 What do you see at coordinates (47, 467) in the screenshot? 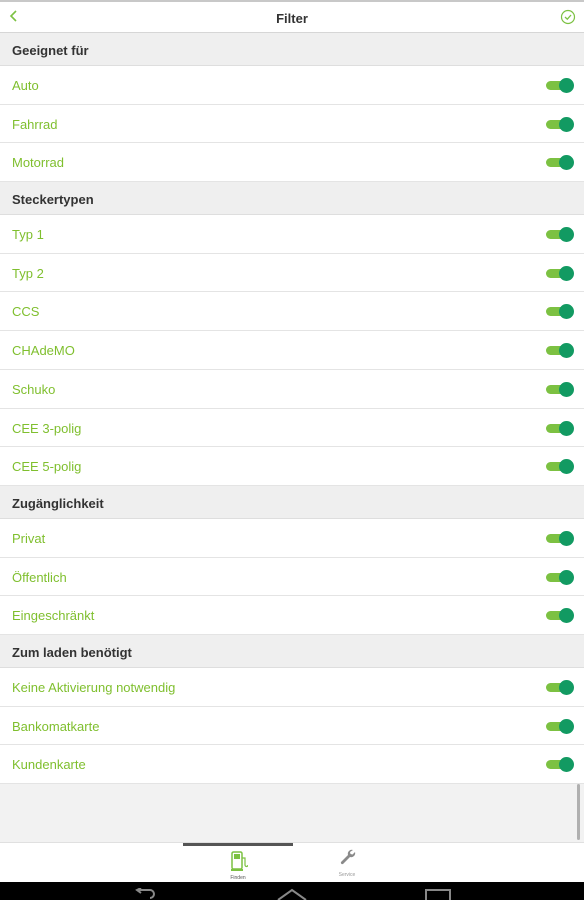
I see `filter-label: CEE 5-polig` at bounding box center [47, 467].